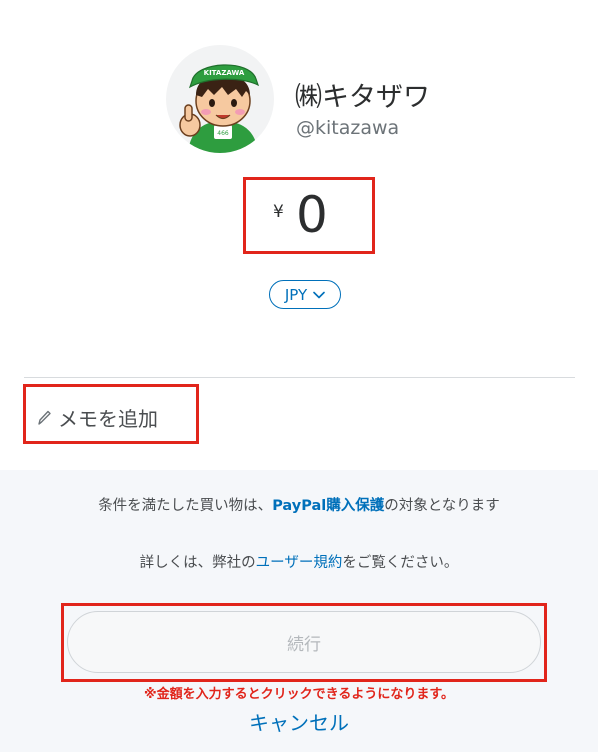 The height and width of the screenshot is (752, 598). What do you see at coordinates (108, 419) in the screenshot?
I see `add-memo-label: メモを追加` at bounding box center [108, 419].